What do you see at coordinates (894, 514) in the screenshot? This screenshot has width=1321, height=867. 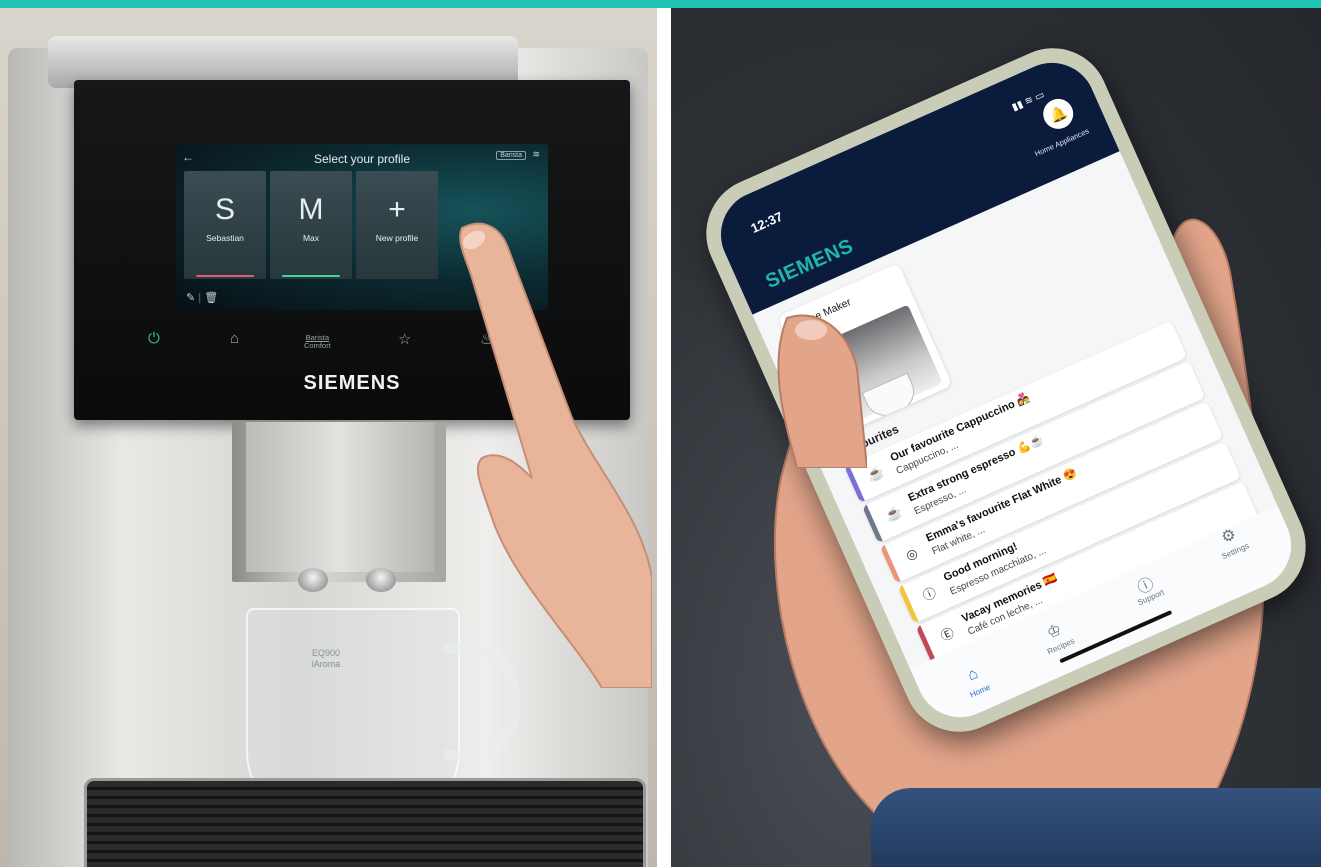 I see `espresso-cup-icon: ☕` at bounding box center [894, 514].